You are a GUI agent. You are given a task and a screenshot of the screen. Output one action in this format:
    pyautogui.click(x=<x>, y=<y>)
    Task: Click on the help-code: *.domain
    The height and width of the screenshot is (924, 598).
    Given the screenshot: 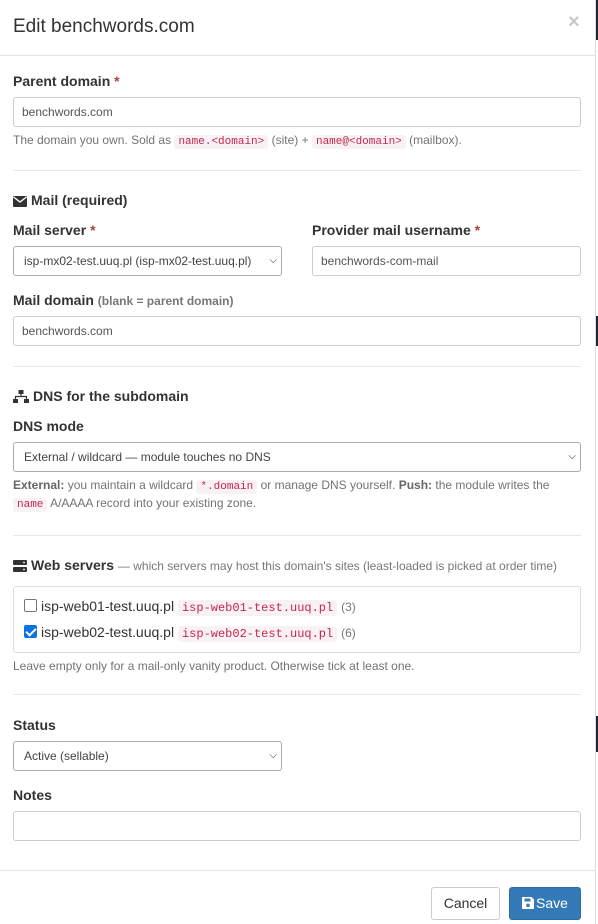 What is the action you would take?
    pyautogui.click(x=227, y=487)
    